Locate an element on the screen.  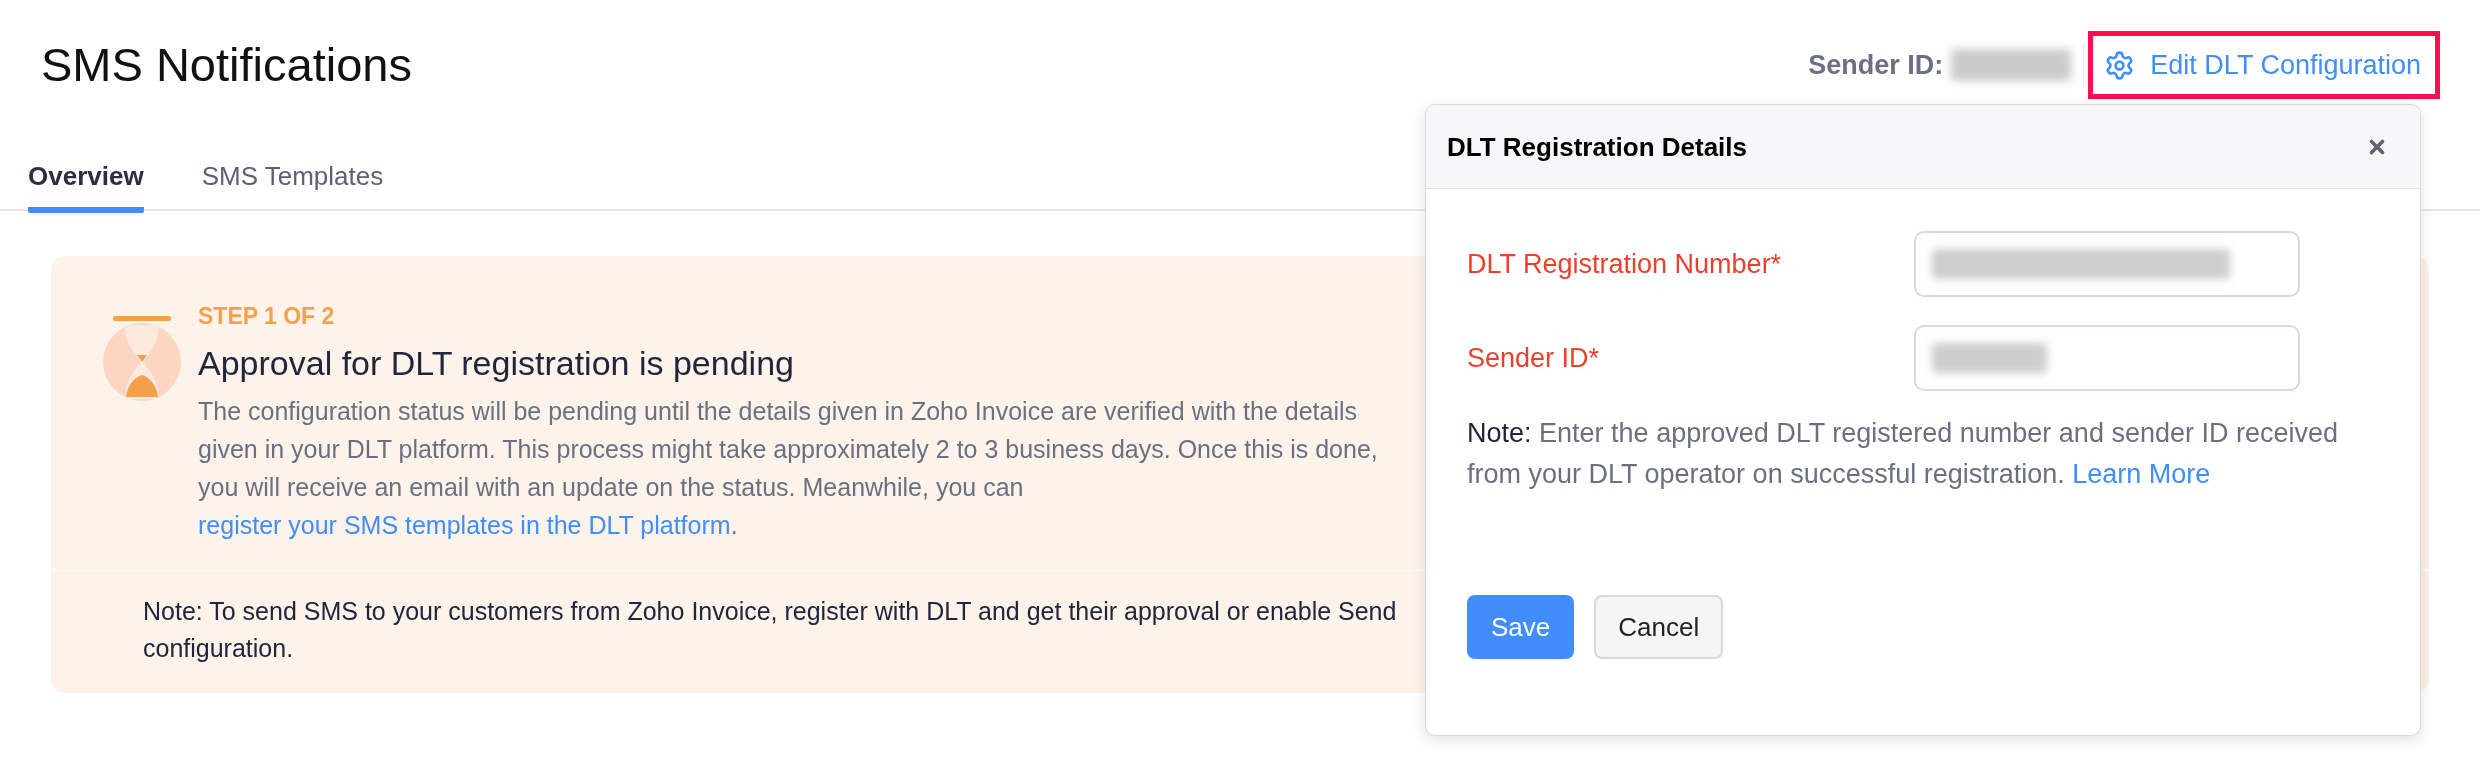
hourglass-icon is located at coordinates (142, 358).